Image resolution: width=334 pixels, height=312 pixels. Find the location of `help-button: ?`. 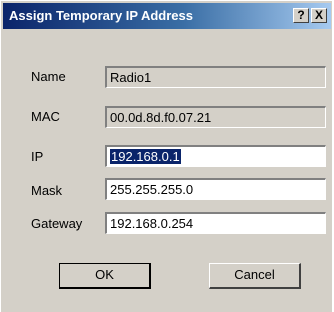

help-button: ? is located at coordinates (301, 15).